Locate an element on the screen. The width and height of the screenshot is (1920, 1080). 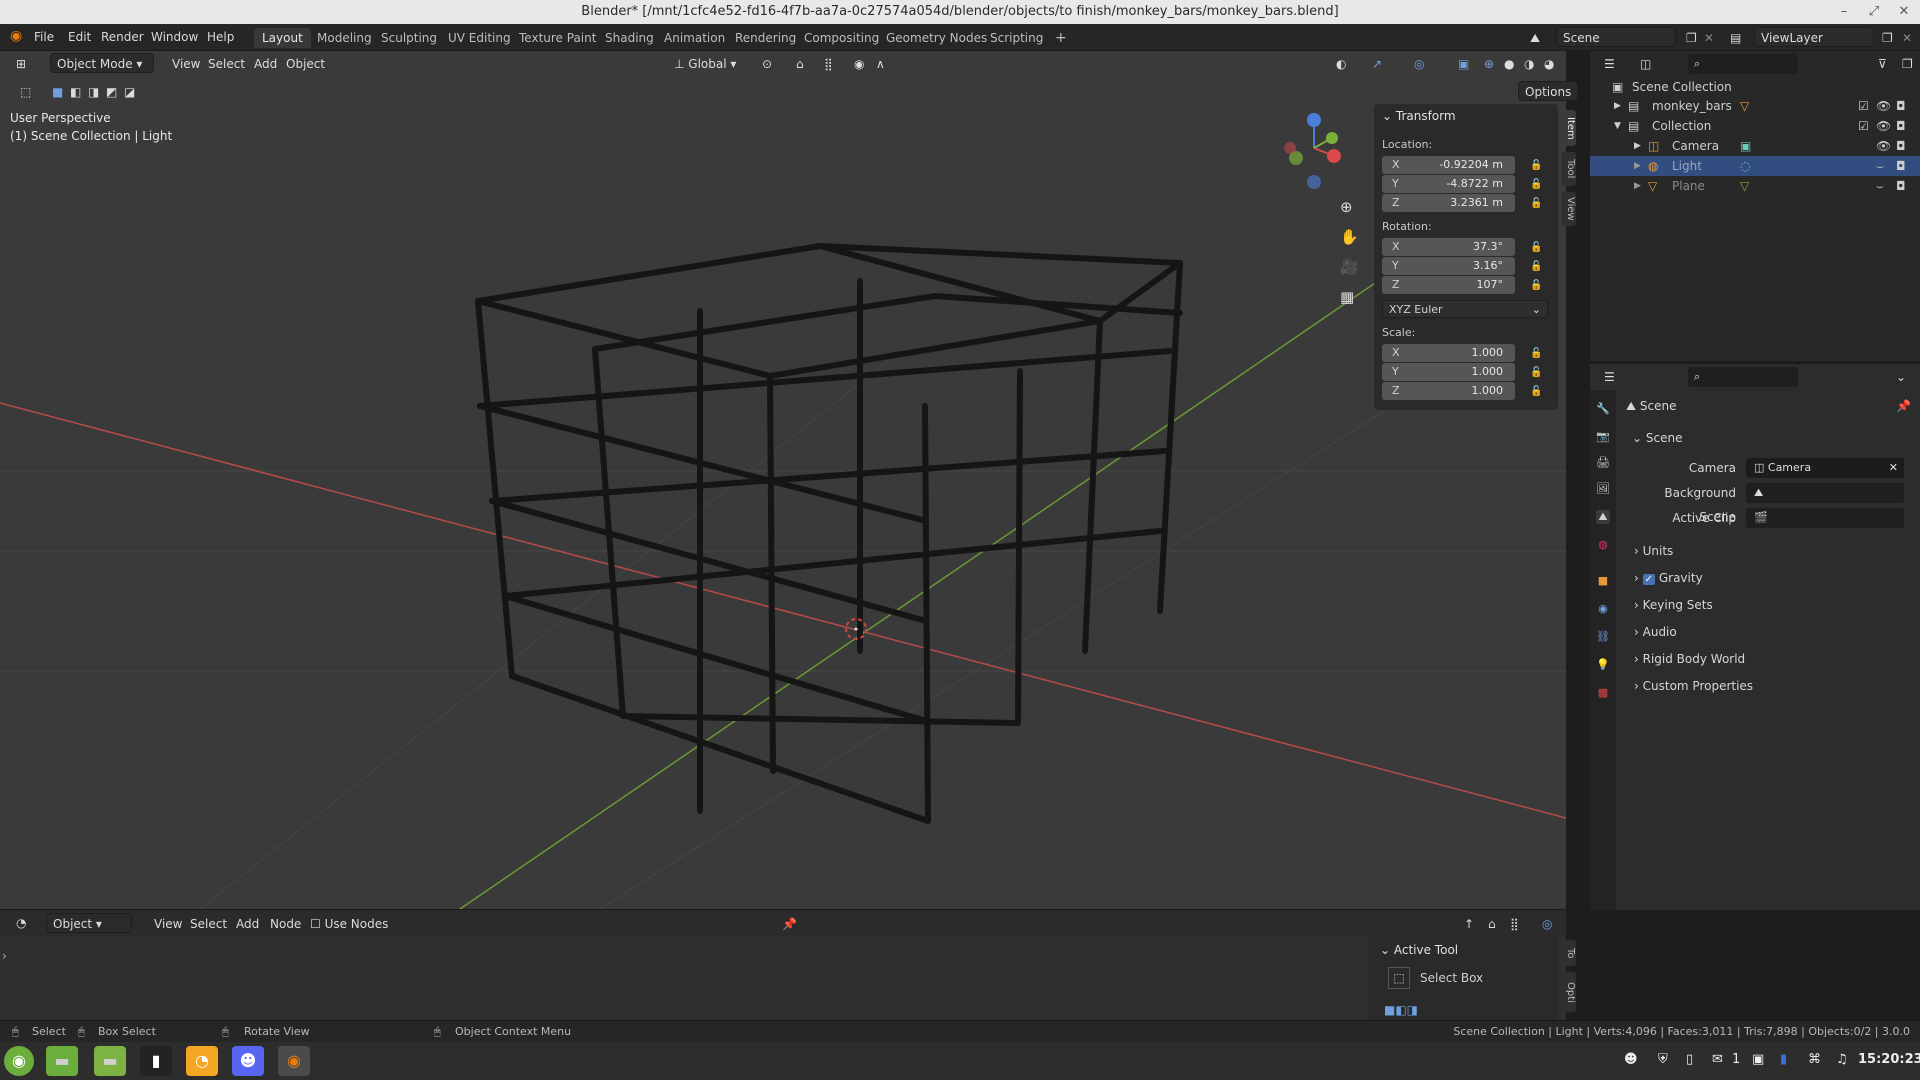
node-type-dropdown: Object ▾ is located at coordinates (89, 923).